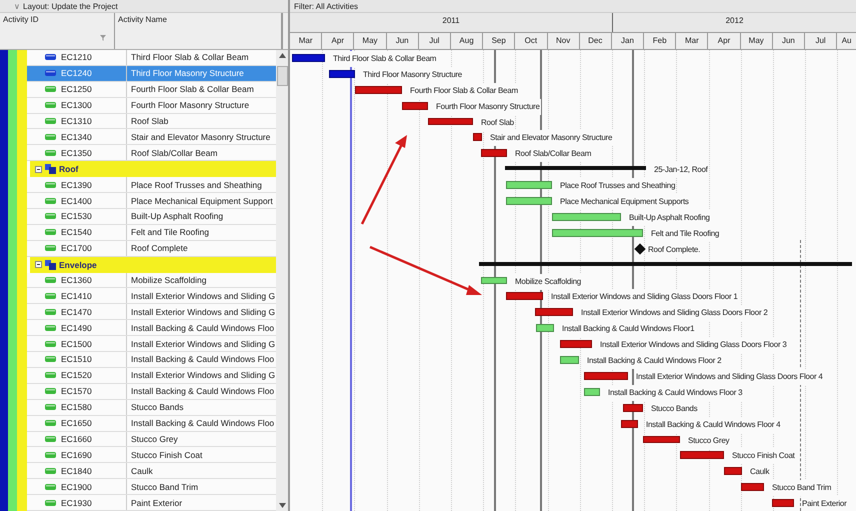  What do you see at coordinates (385, 59) in the screenshot?
I see `bar-label: Third Floor Slab & Collar Beam` at bounding box center [385, 59].